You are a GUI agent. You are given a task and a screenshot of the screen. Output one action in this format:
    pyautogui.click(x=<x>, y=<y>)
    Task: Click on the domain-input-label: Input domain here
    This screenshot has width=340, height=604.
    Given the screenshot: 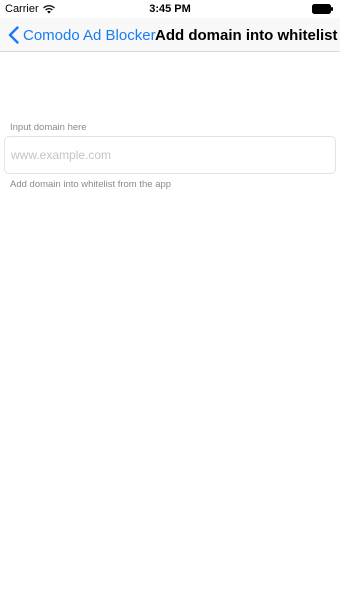 What is the action you would take?
    pyautogui.click(x=48, y=127)
    